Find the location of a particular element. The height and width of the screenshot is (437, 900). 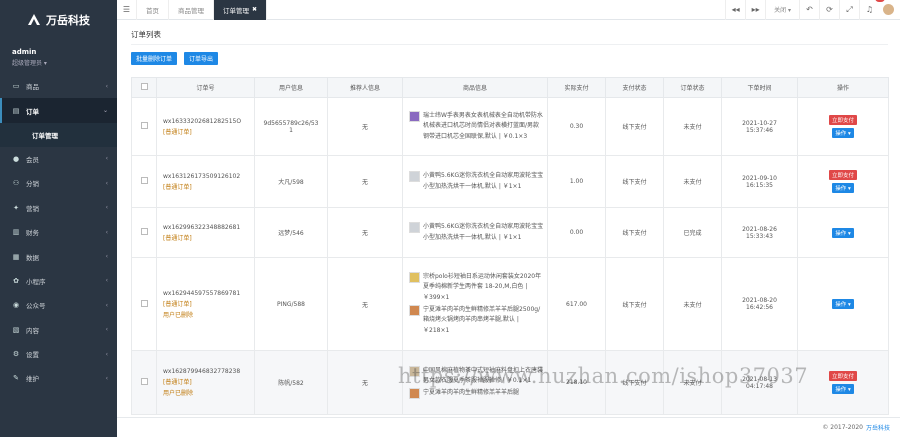

menu-icon: ● is located at coordinates (16, 158).